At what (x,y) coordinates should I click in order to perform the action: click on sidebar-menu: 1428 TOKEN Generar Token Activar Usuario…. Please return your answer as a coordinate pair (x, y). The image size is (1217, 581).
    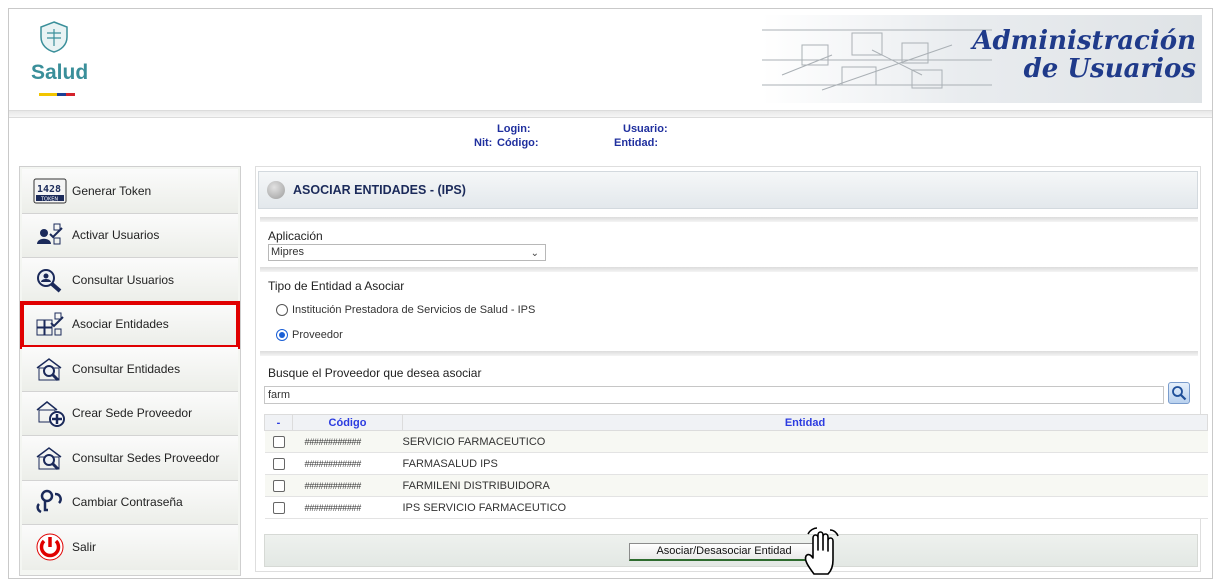
    Looking at the image, I should click on (130, 371).